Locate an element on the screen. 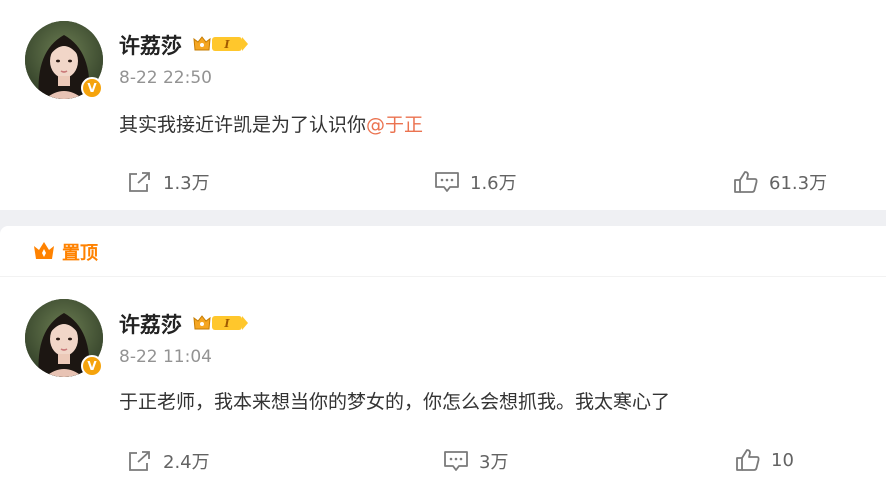 Image resolution: width=886 pixels, height=490 pixels. like-button: 10 is located at coordinates (767, 460).